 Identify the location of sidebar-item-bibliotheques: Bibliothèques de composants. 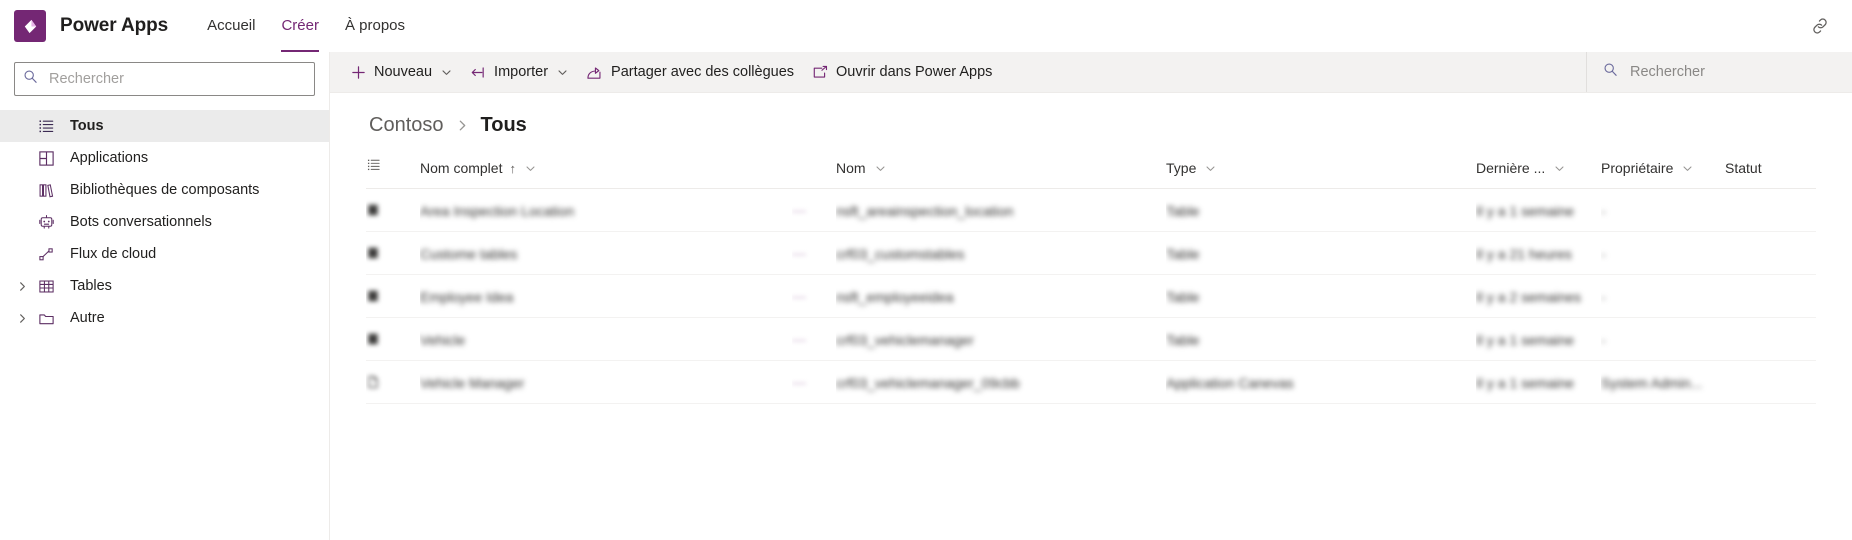
(164, 190).